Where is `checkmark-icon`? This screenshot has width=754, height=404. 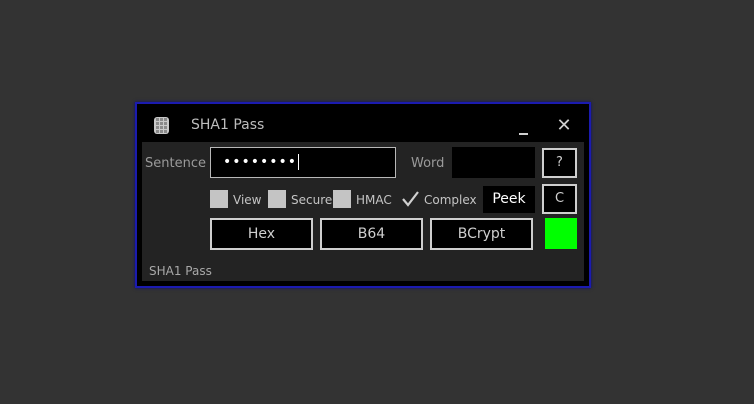
checkmark-icon is located at coordinates (410, 199).